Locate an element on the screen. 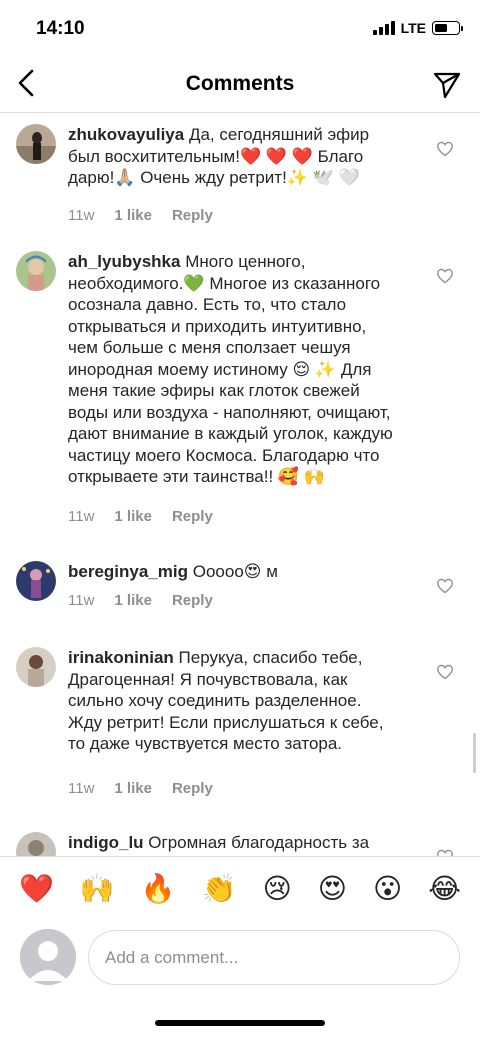 The image size is (480, 1039). battery-icon is located at coordinates (447, 28).